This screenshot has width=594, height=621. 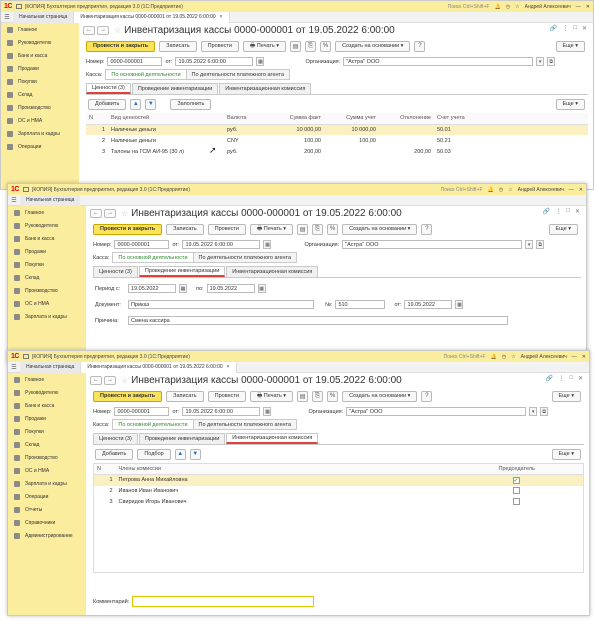 What do you see at coordinates (581, 190) in the screenshot?
I see `close-icon: ✕` at bounding box center [581, 190].